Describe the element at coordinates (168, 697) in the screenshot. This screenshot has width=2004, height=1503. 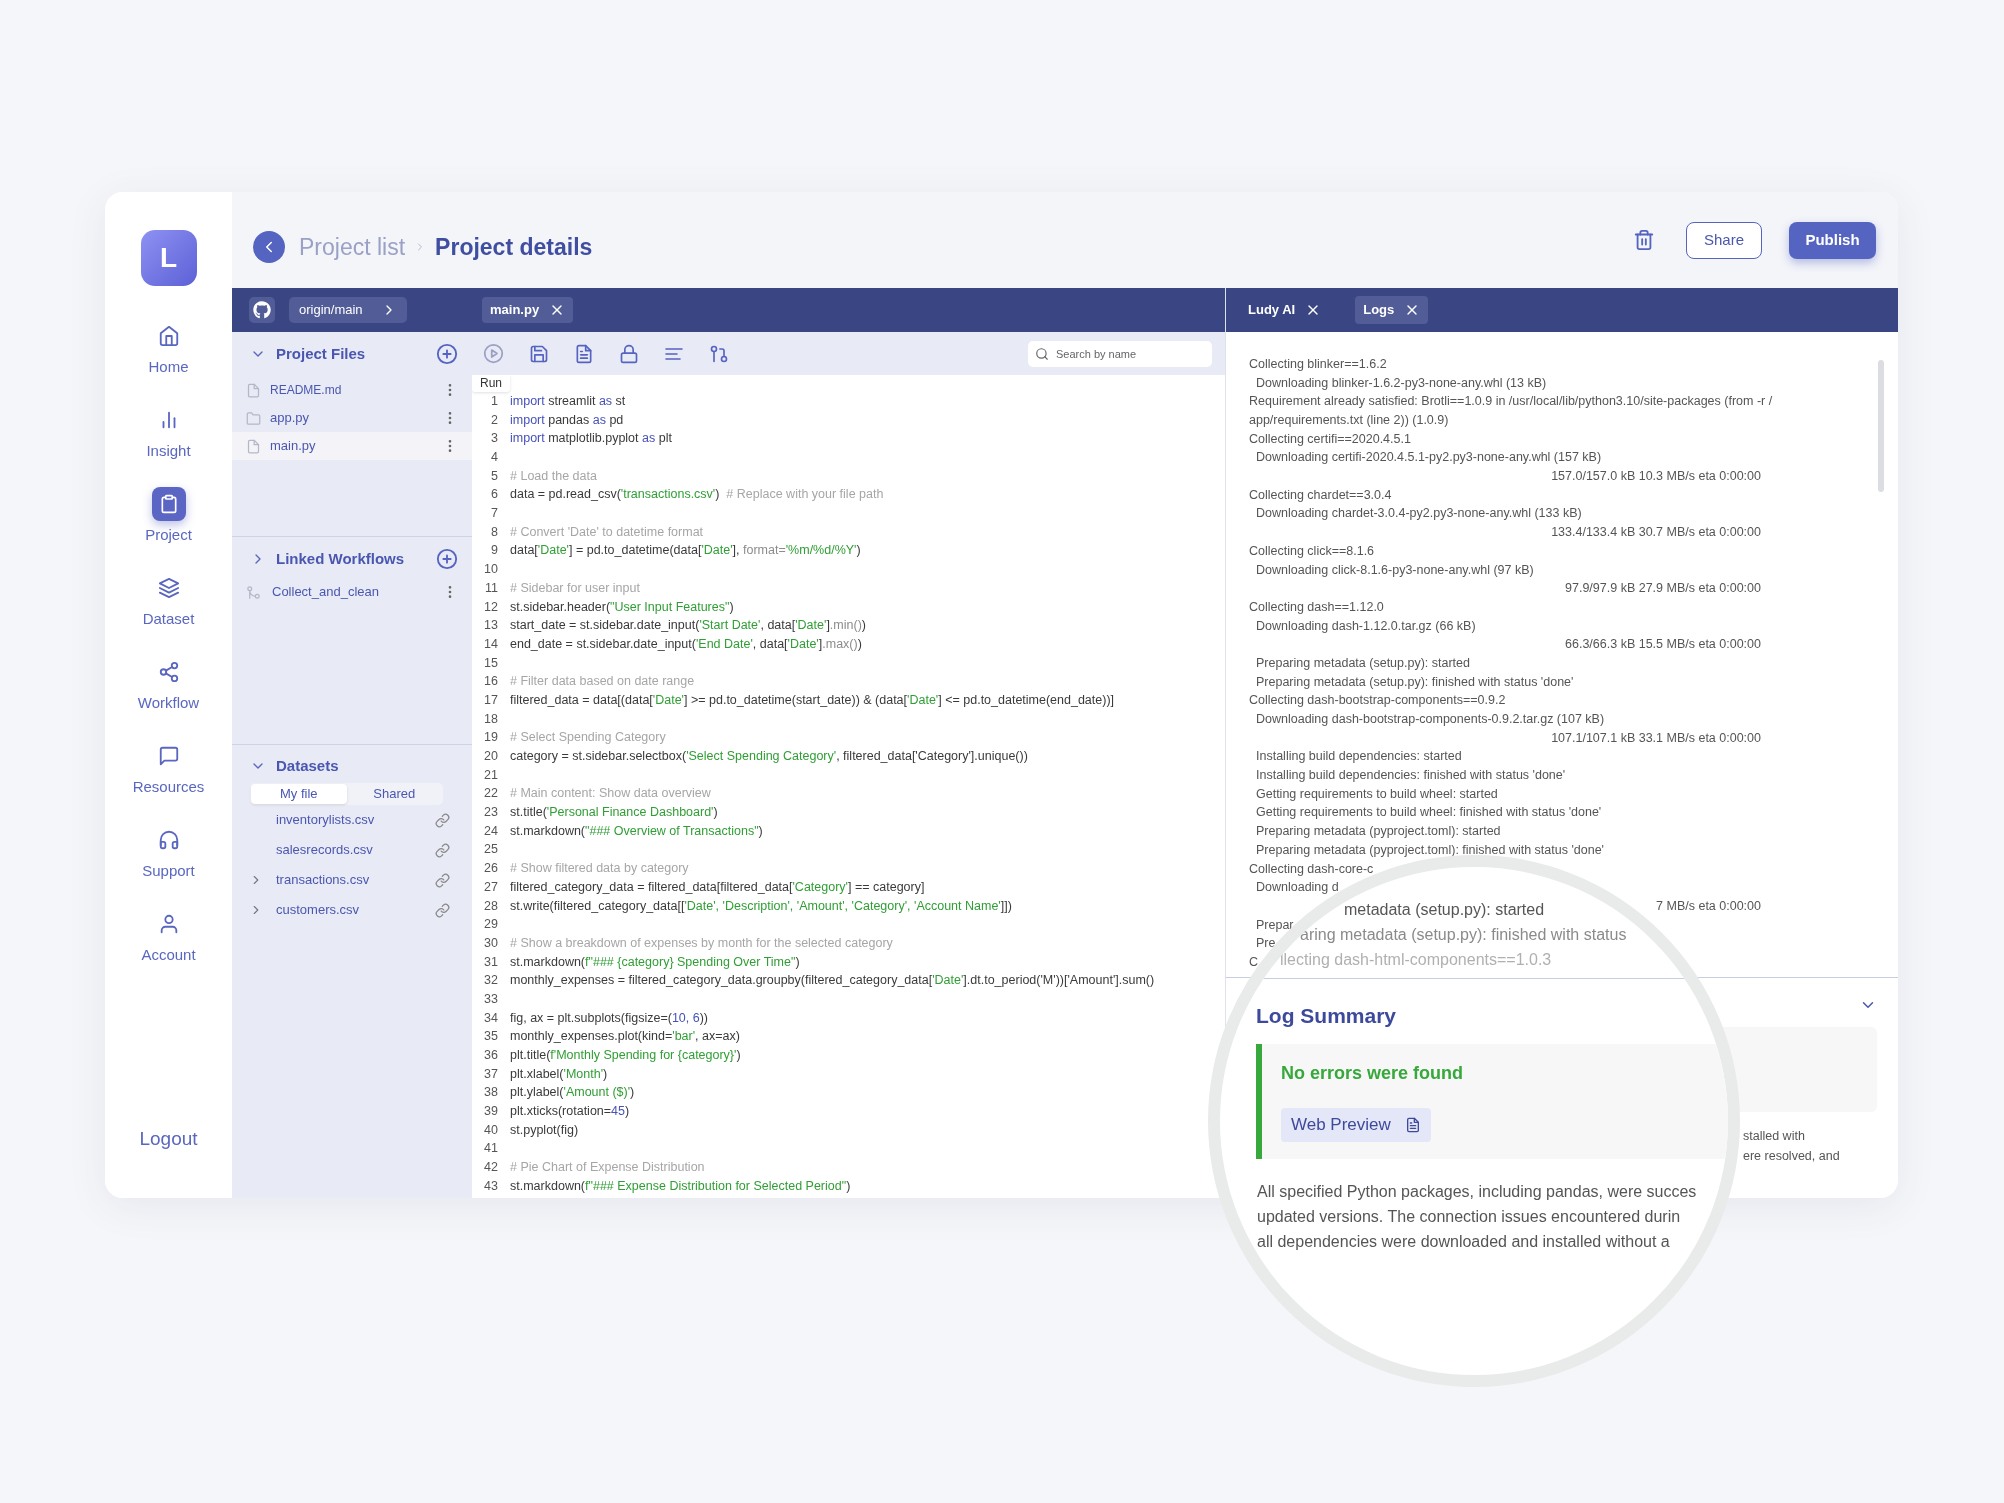
I see `nav-item: Workflow` at that location.